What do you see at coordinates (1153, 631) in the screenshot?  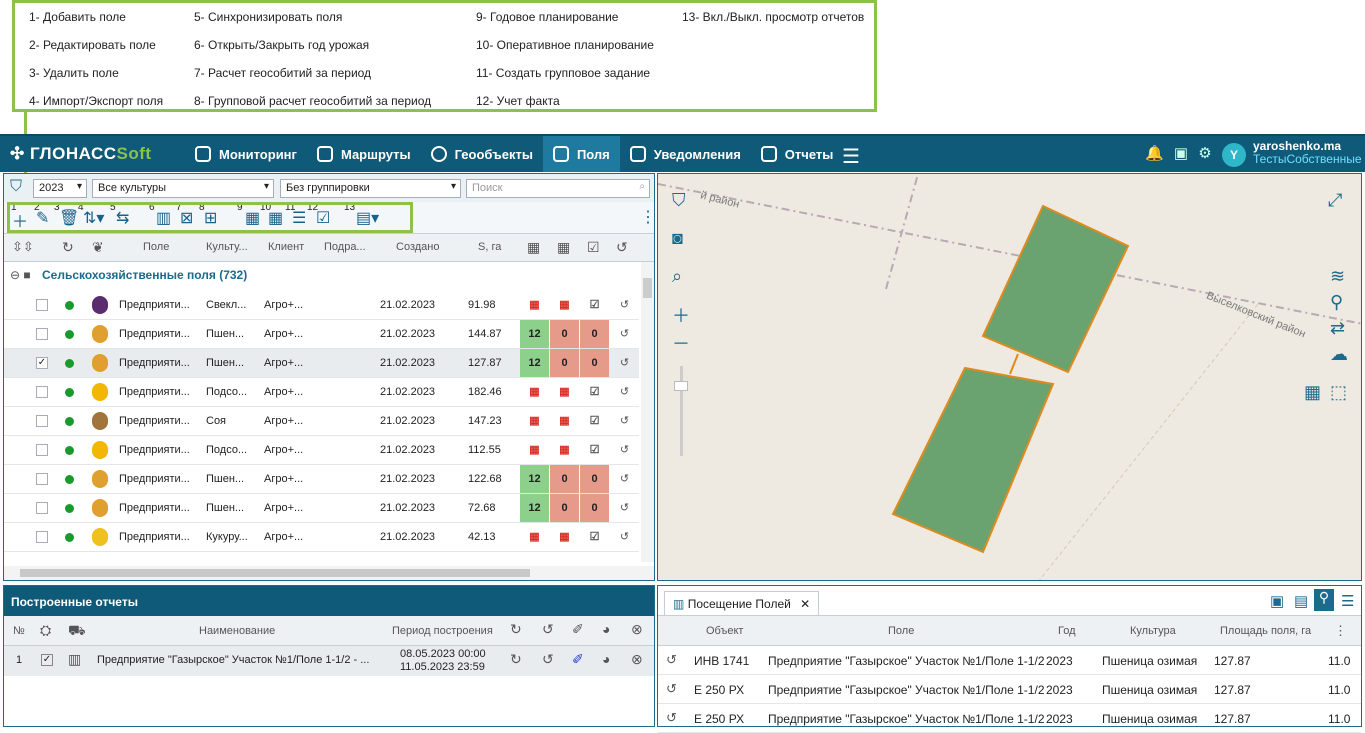 I see `col-crop: Культура` at bounding box center [1153, 631].